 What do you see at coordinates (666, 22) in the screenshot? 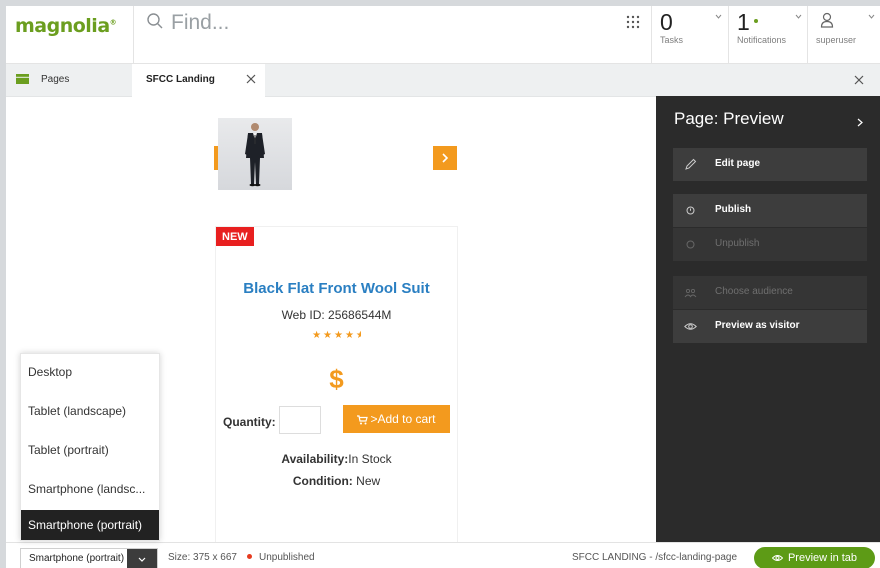
I see `tasks-count: 0` at bounding box center [666, 22].